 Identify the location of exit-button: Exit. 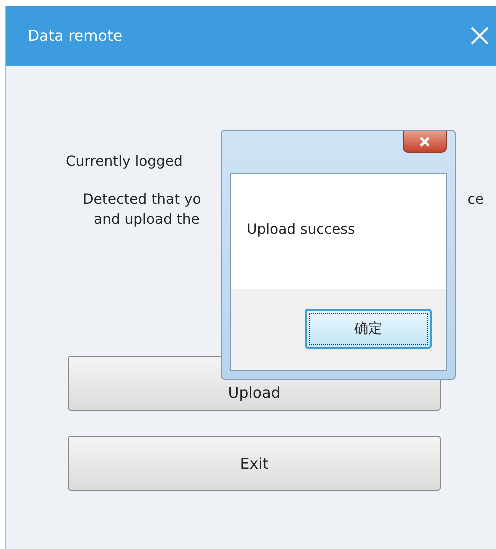
(254, 463).